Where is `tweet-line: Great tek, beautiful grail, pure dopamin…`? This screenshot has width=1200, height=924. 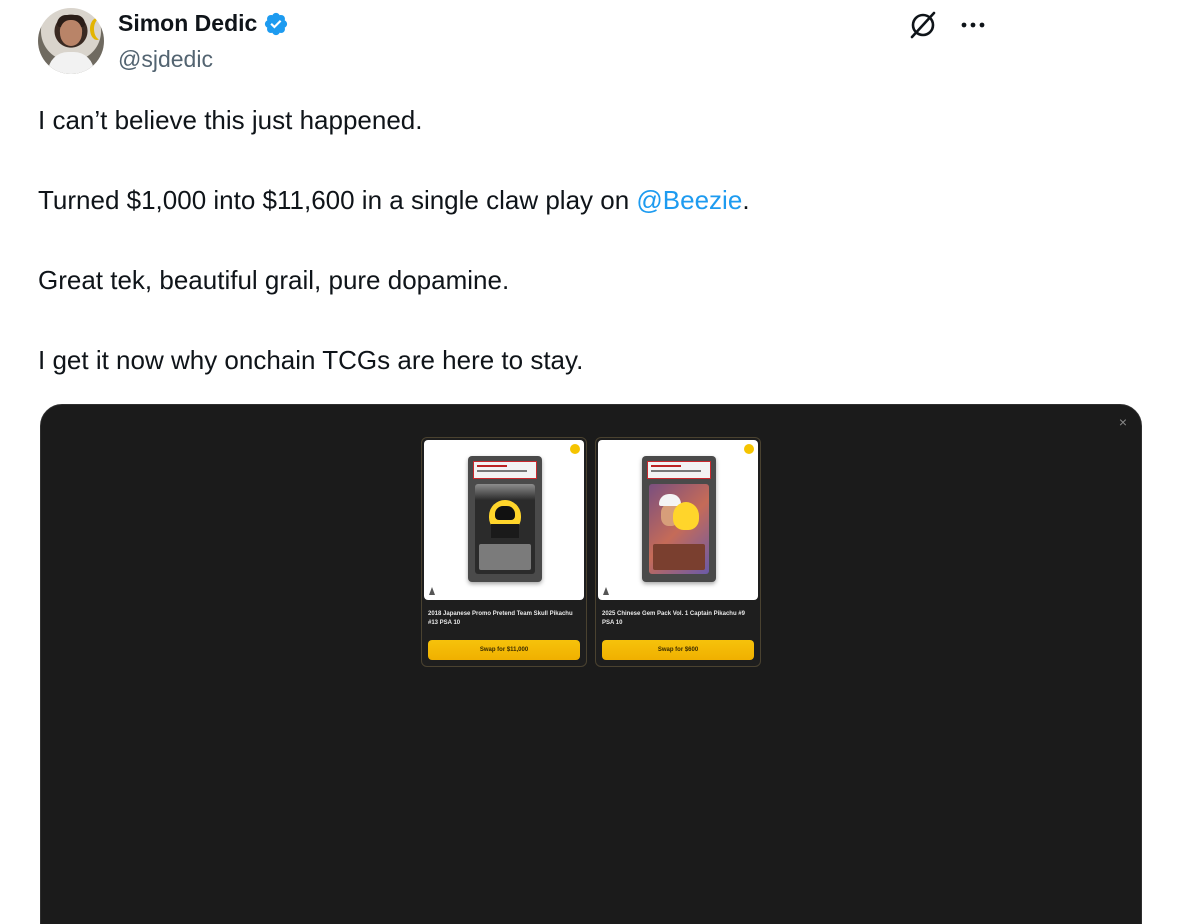 tweet-line: Great tek, beautiful grail, pure dopamin… is located at coordinates (274, 280).